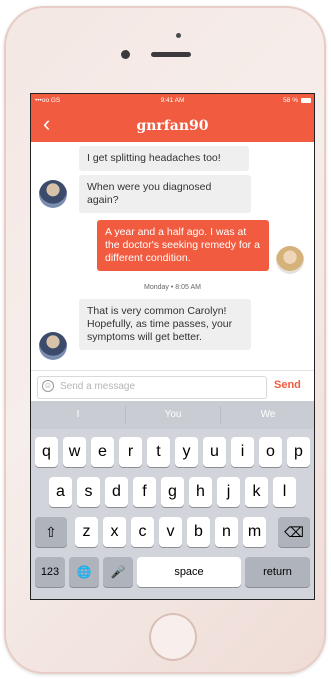 The width and height of the screenshot is (331, 679). What do you see at coordinates (200, 492) in the screenshot?
I see `key-h: h` at bounding box center [200, 492].